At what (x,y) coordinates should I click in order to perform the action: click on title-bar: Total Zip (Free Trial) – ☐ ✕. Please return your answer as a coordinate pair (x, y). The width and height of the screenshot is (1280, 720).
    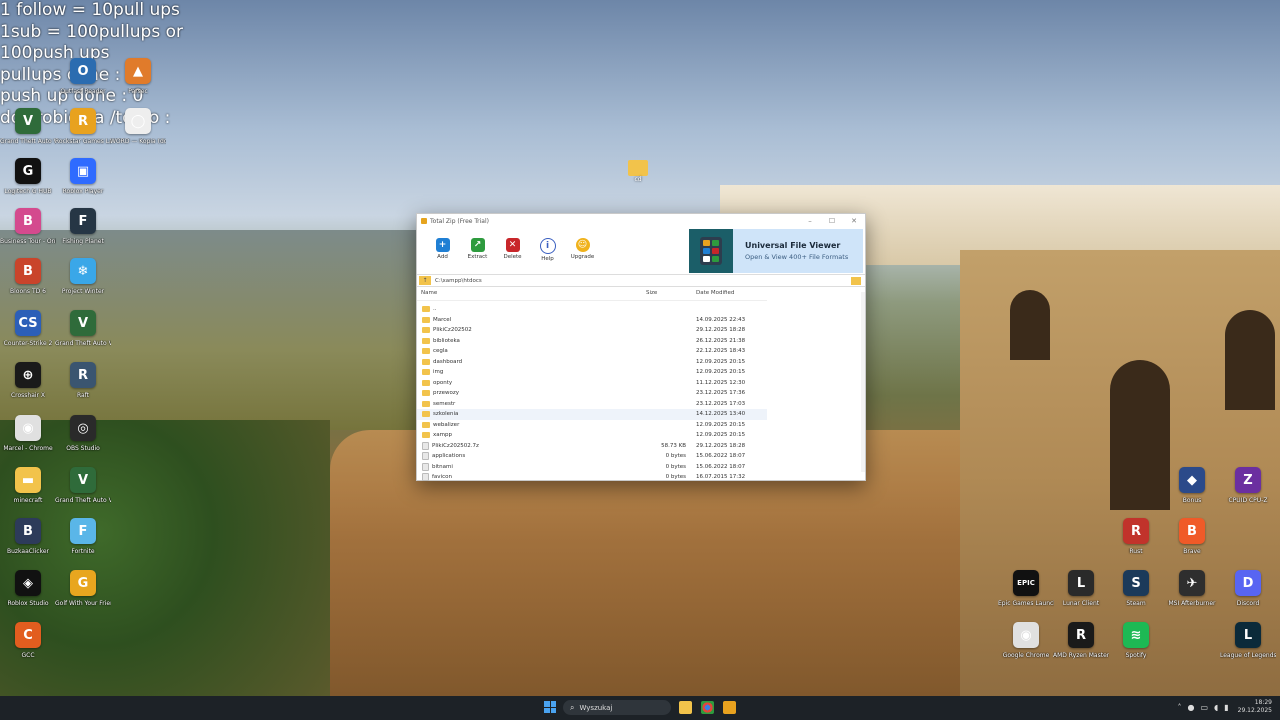
    Looking at the image, I should click on (641, 221).